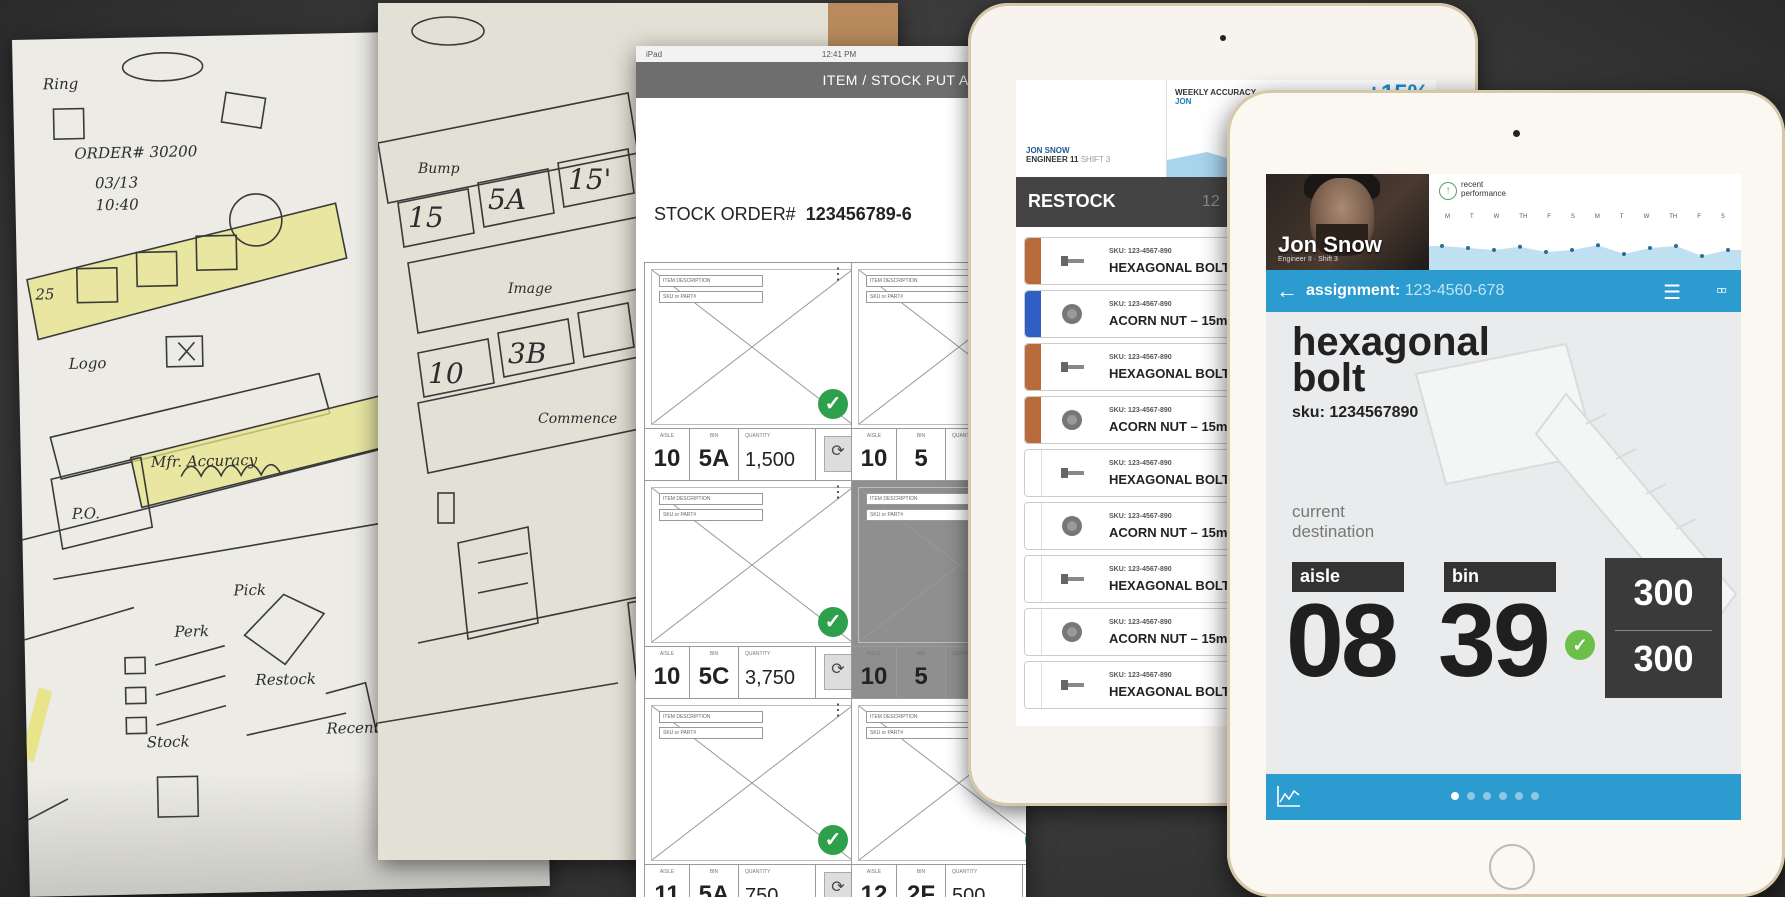 Image resolution: width=1785 pixels, height=897 pixels. I want to click on destination-line-1: current, so click(1318, 511).